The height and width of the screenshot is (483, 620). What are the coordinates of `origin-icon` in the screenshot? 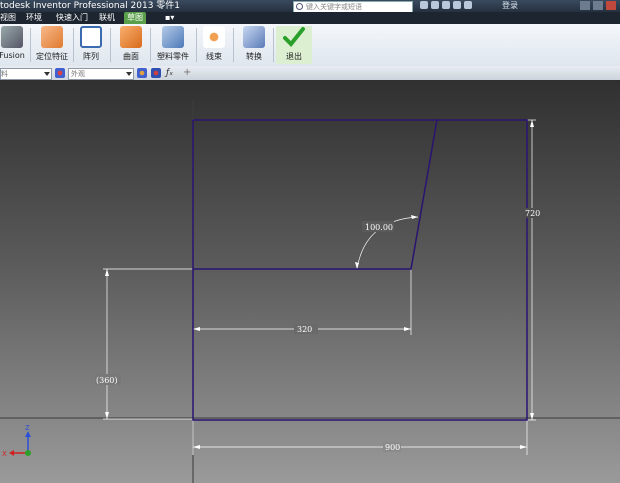 It's located at (28, 453).